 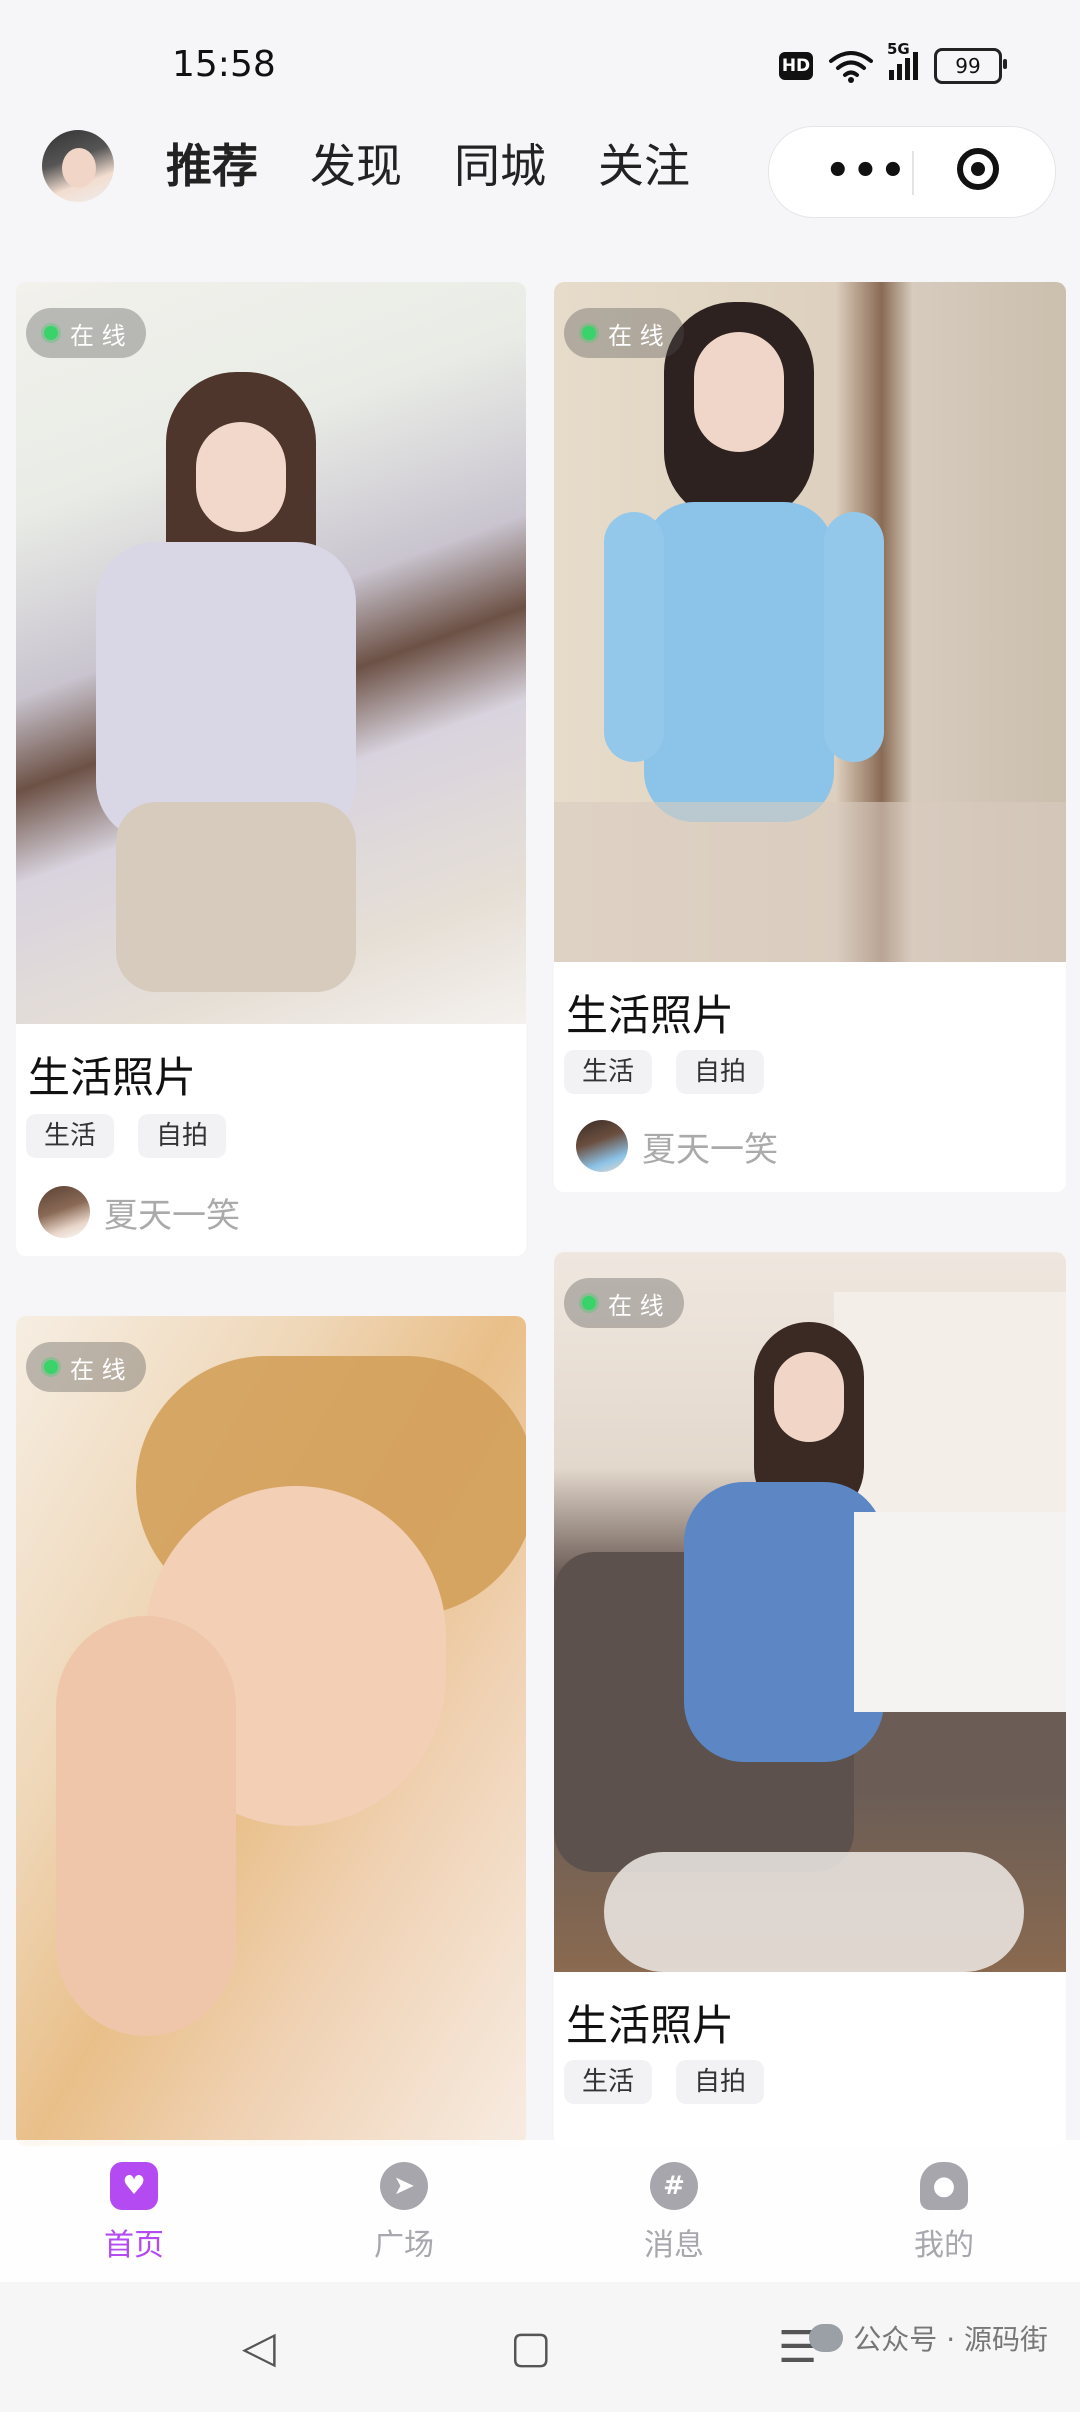 I want to click on tab-discover: 发现, so click(x=356, y=166).